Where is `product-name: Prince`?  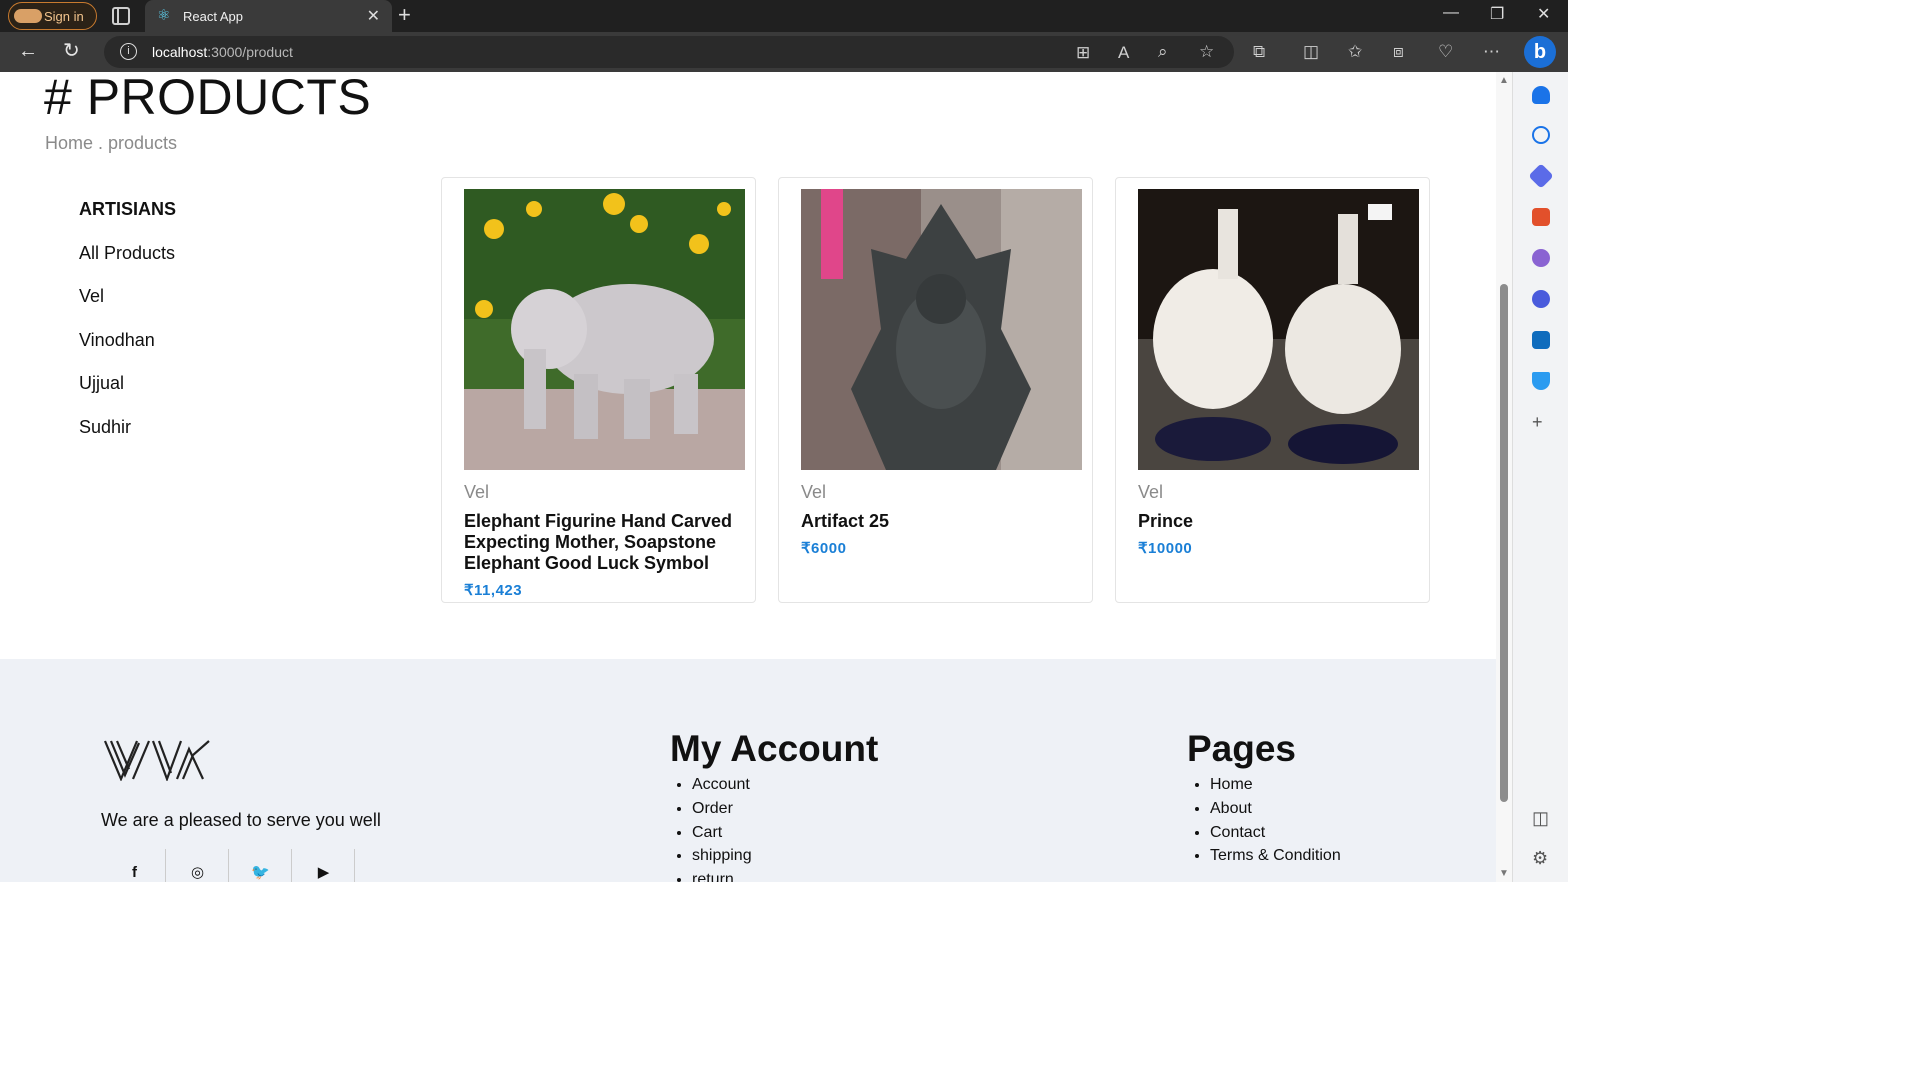
product-name: Prince is located at coordinates (1278, 521).